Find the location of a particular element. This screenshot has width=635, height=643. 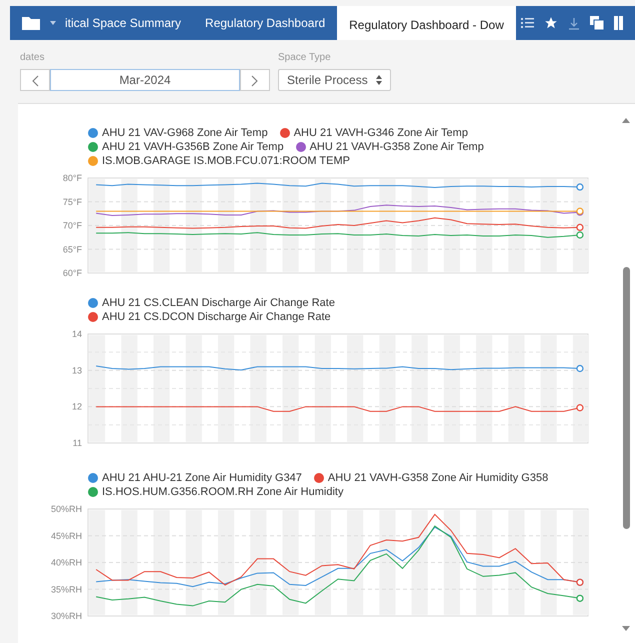

scroll-up-icon is located at coordinates (626, 120).